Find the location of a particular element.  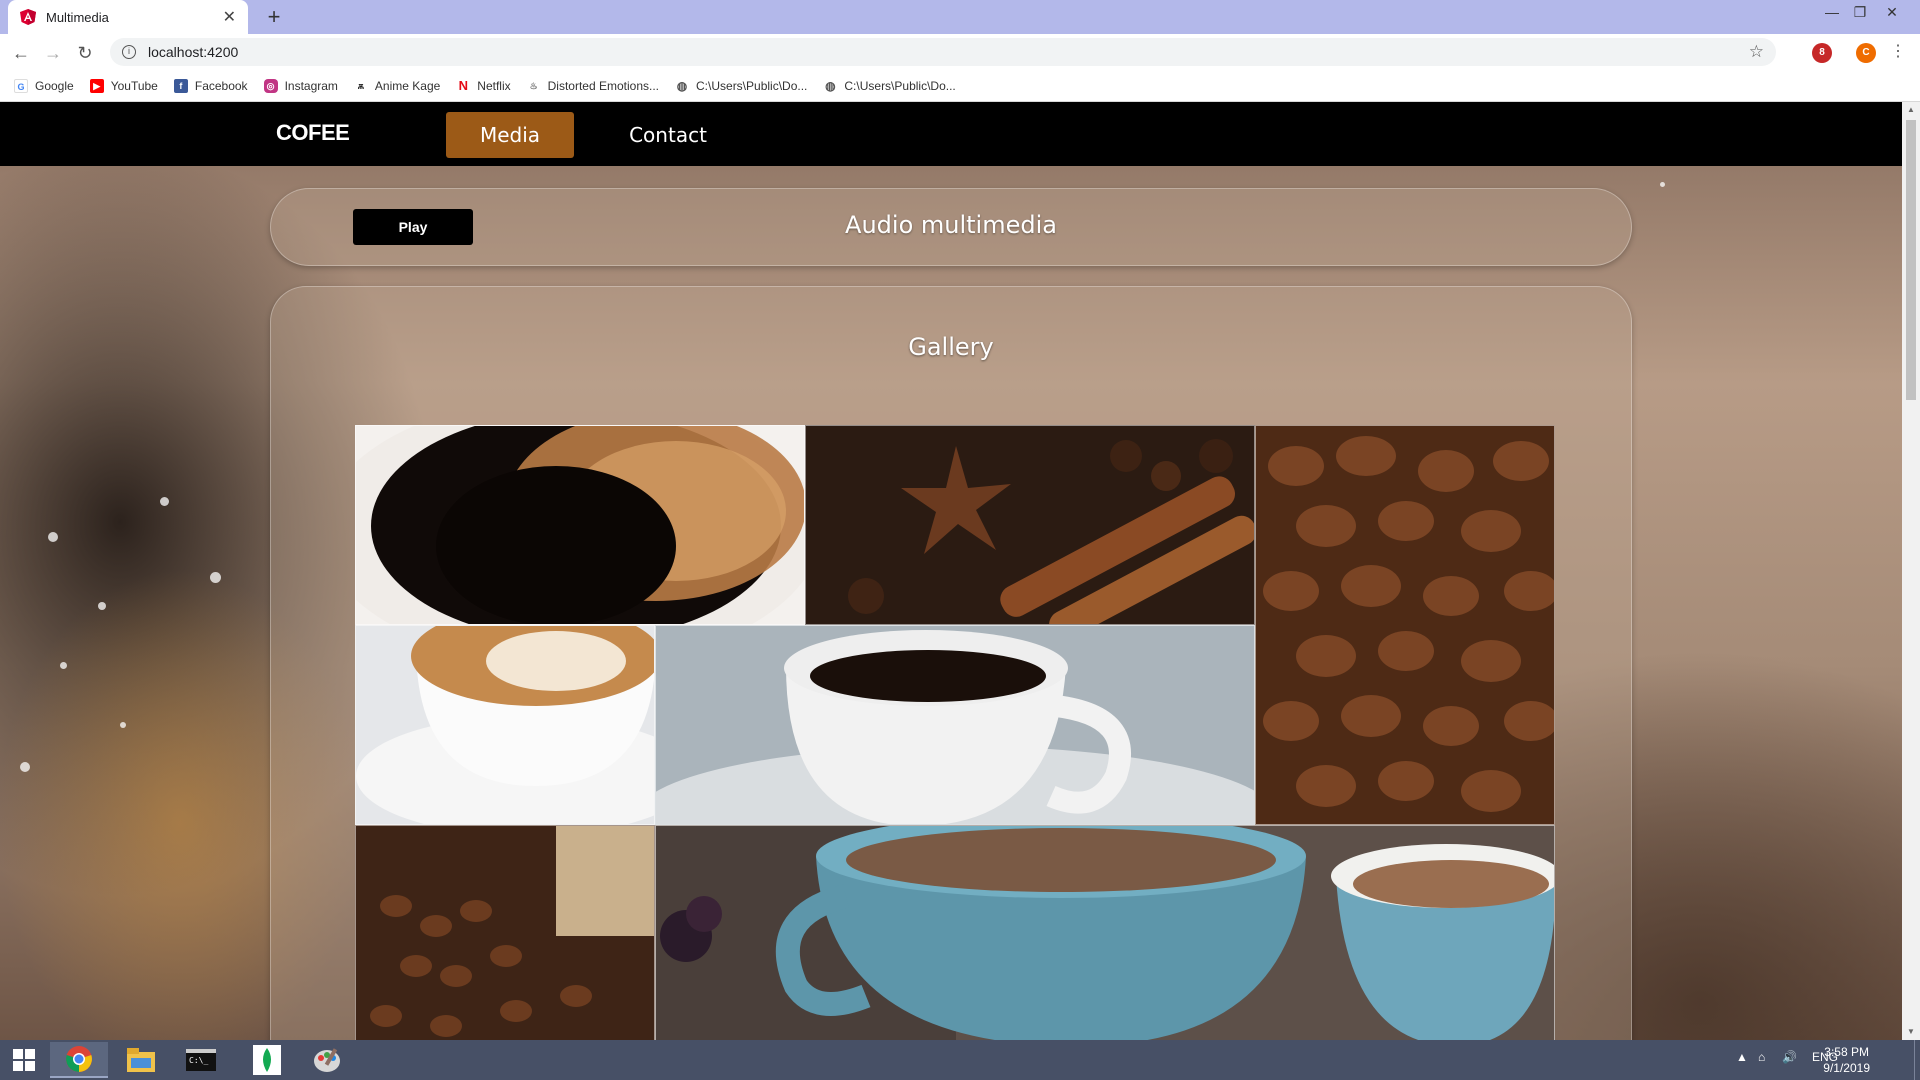

angular-icon is located at coordinates (28, 17).